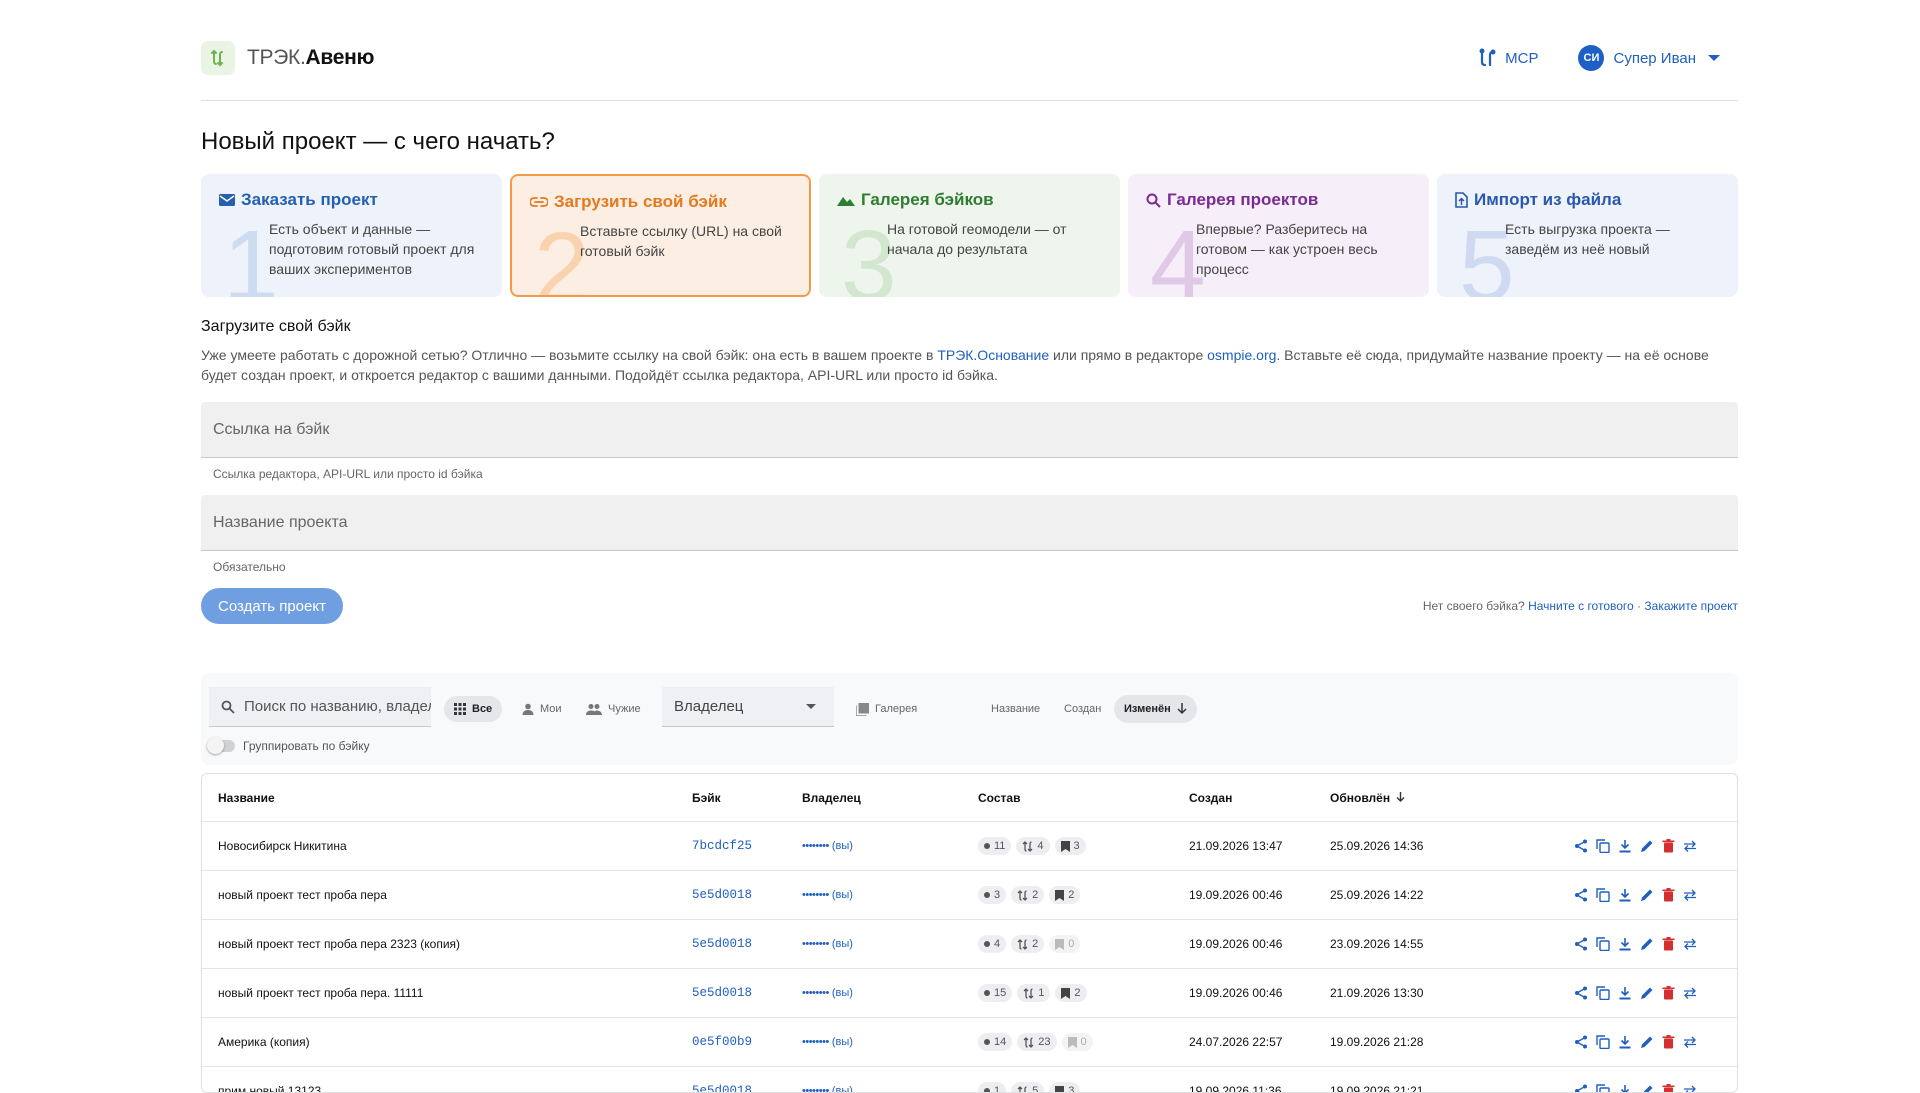 The height and width of the screenshot is (1093, 1920). What do you see at coordinates (987, 1090) in the screenshot?
I see `dot-icon` at bounding box center [987, 1090].